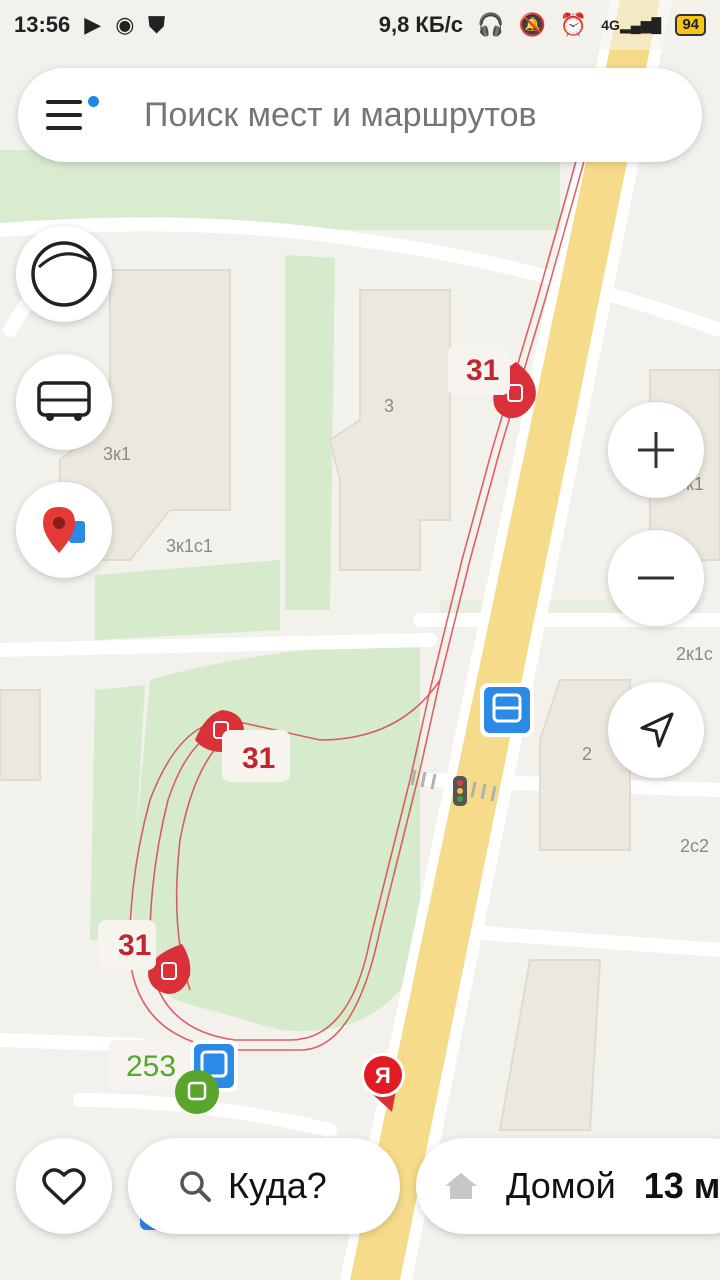 The width and height of the screenshot is (720, 1280). Describe the element at coordinates (532, 24) in the screenshot. I see `mute-icon: 🔕` at that location.